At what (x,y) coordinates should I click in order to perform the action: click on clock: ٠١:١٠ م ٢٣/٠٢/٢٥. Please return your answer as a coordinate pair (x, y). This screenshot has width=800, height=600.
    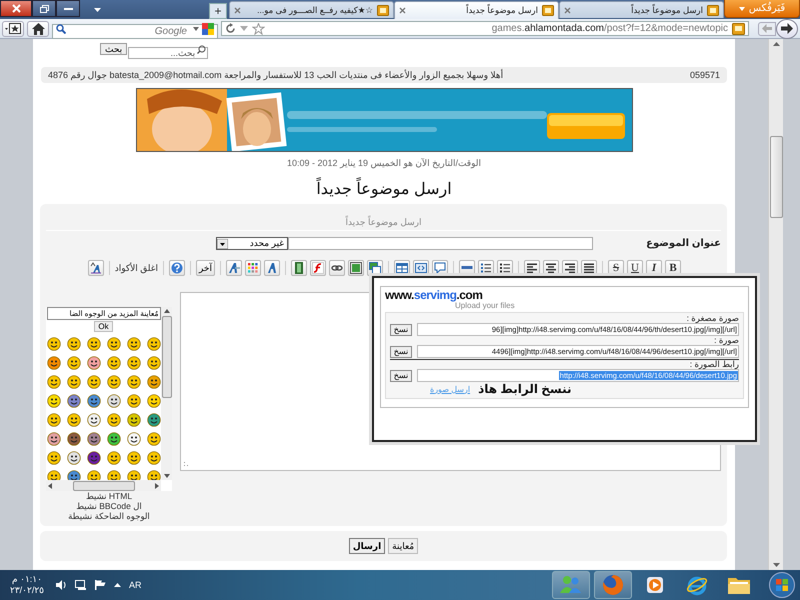
    Looking at the image, I should click on (27, 585).